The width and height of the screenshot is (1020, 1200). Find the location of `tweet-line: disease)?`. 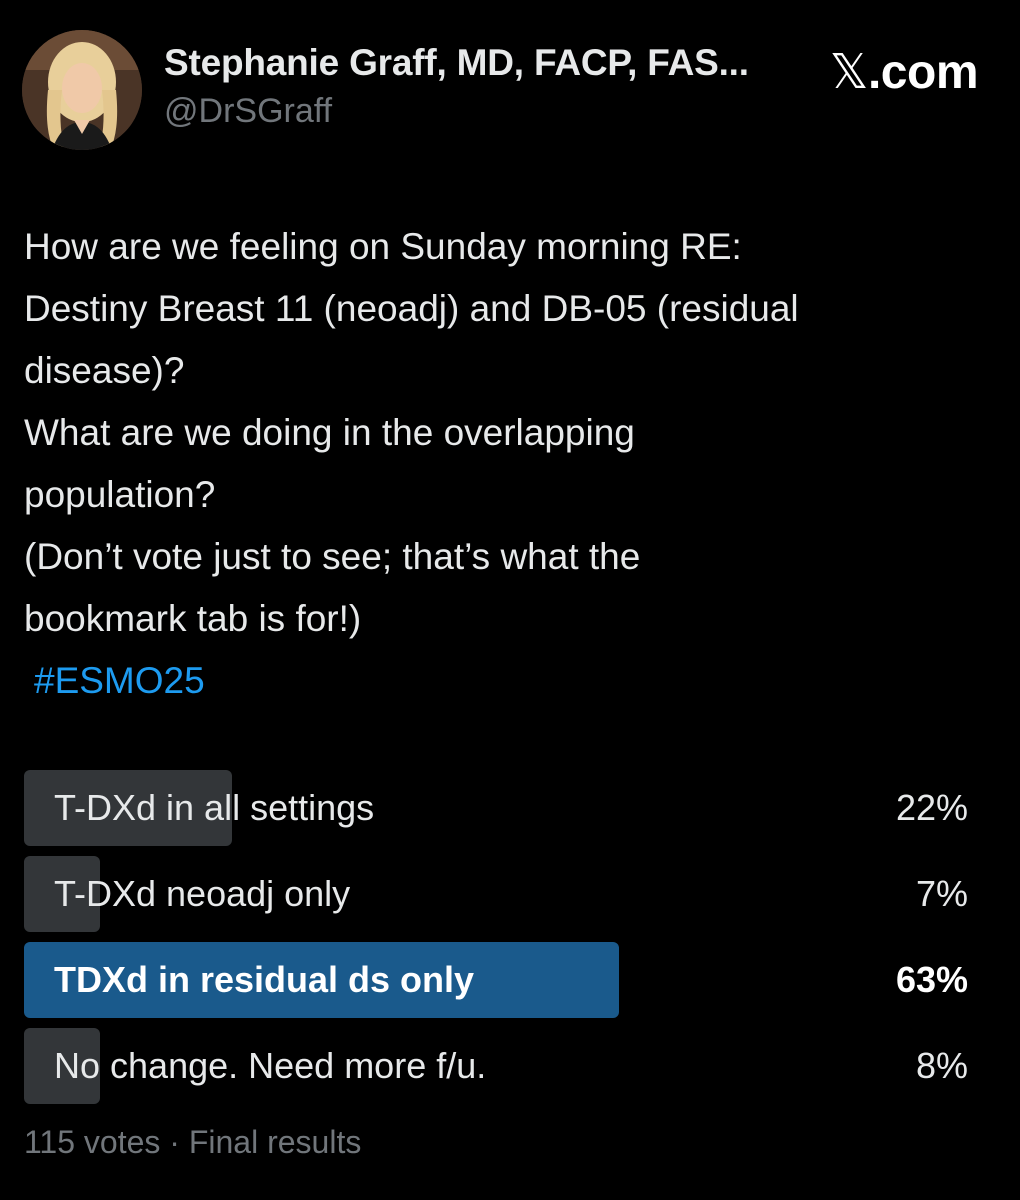

tweet-line: disease)? is located at coordinates (104, 370).